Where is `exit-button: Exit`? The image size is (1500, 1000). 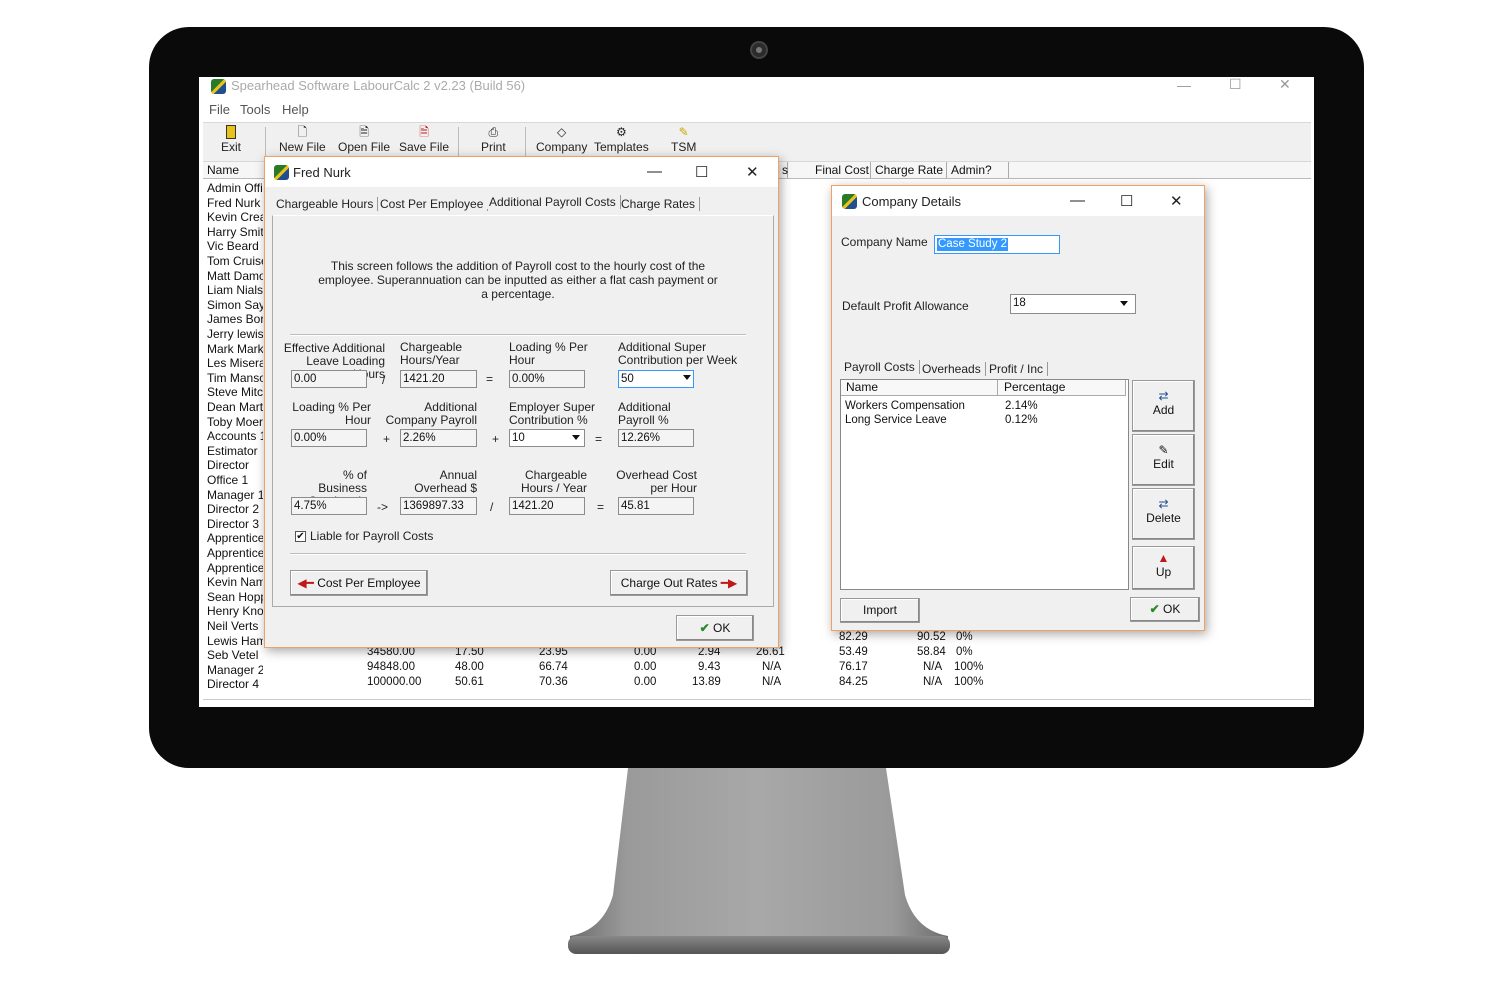 exit-button: Exit is located at coordinates (231, 139).